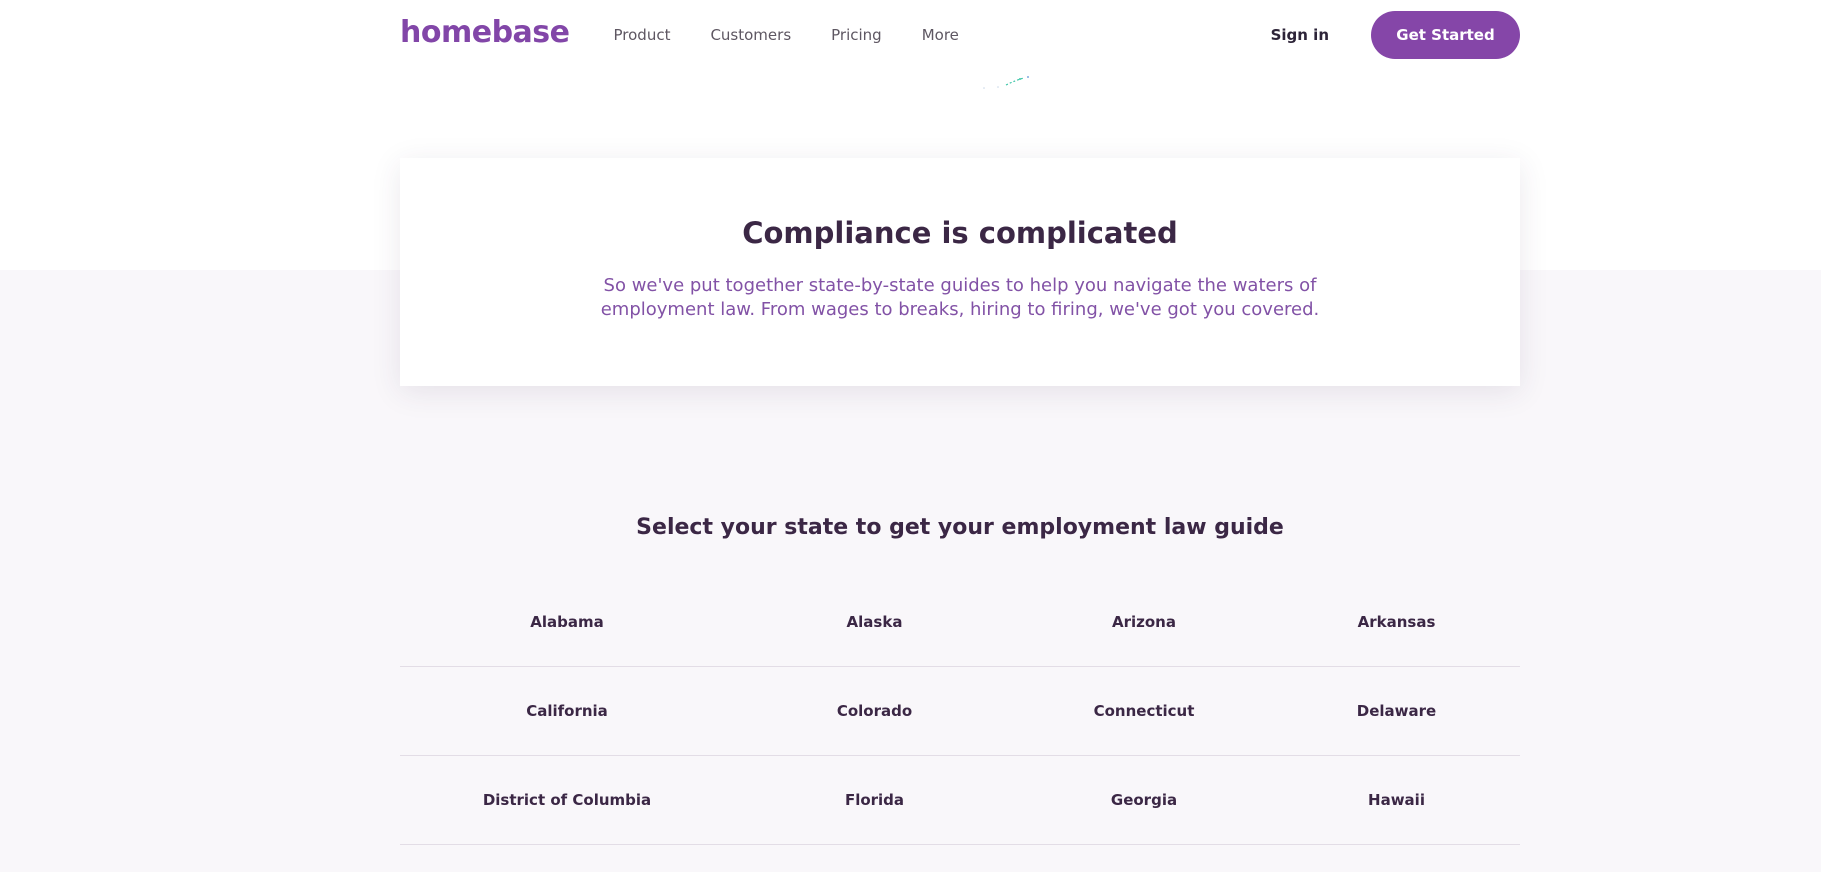  What do you see at coordinates (1396, 622) in the screenshot?
I see `state-link-arkansas: Arkansas` at bounding box center [1396, 622].